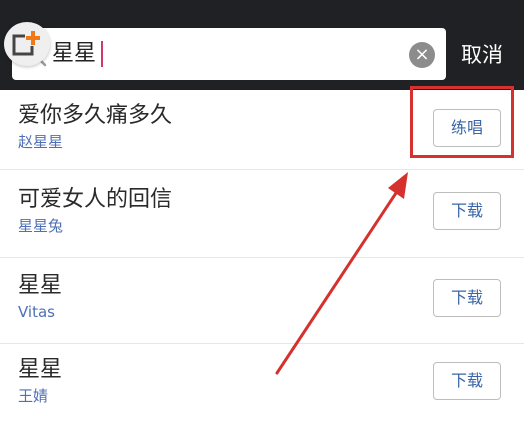  What do you see at coordinates (74, 53) in the screenshot?
I see `search-query-text: 星星` at bounding box center [74, 53].